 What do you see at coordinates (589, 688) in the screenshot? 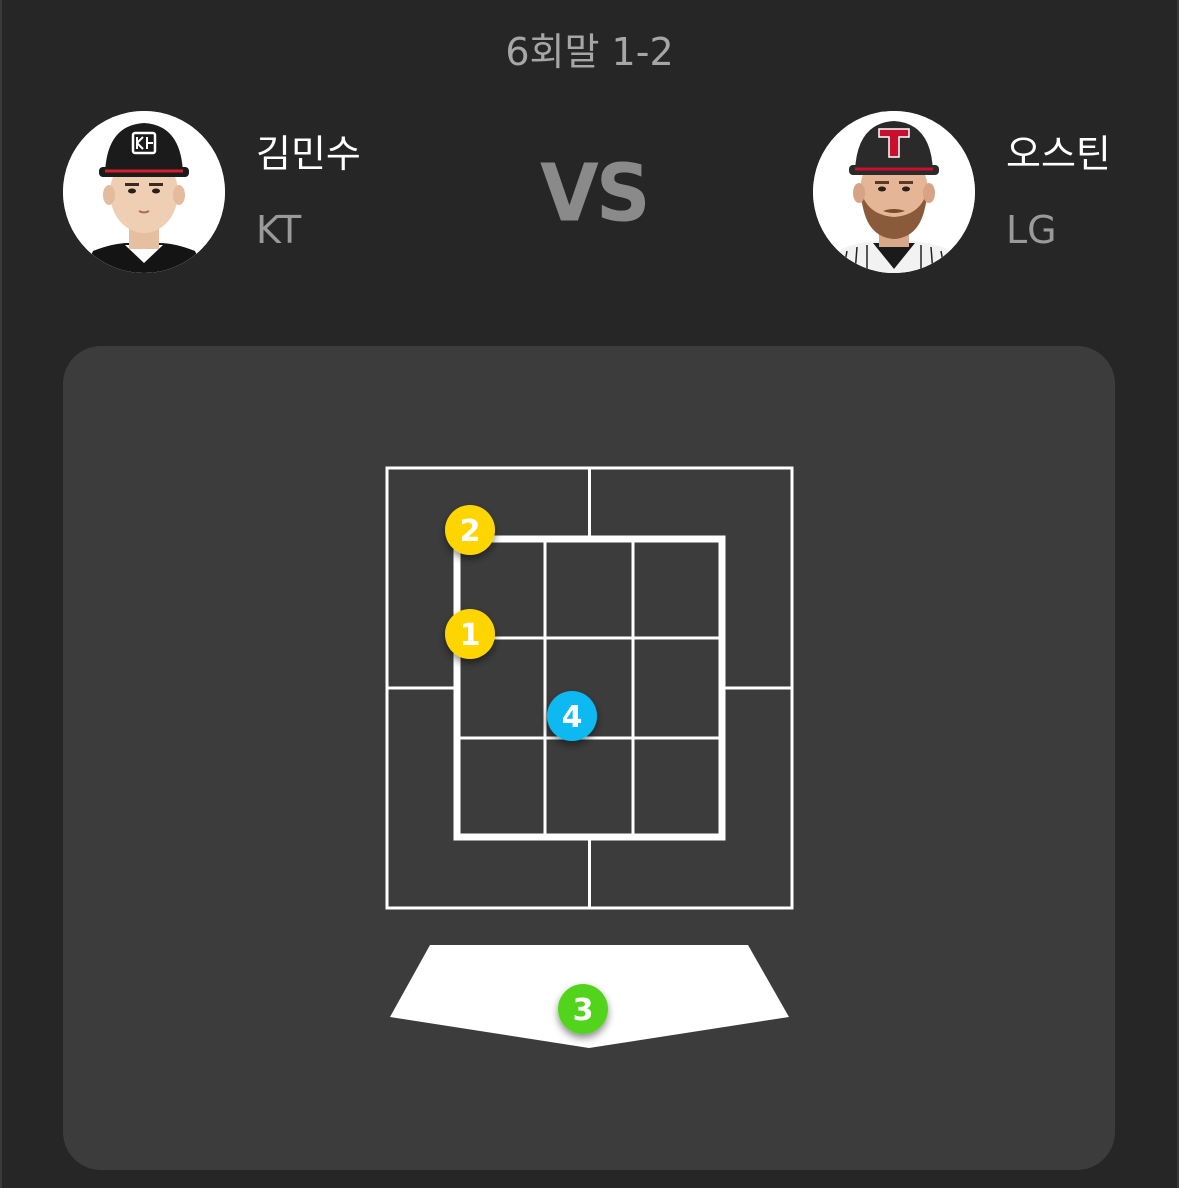
I see `strike-zone` at bounding box center [589, 688].